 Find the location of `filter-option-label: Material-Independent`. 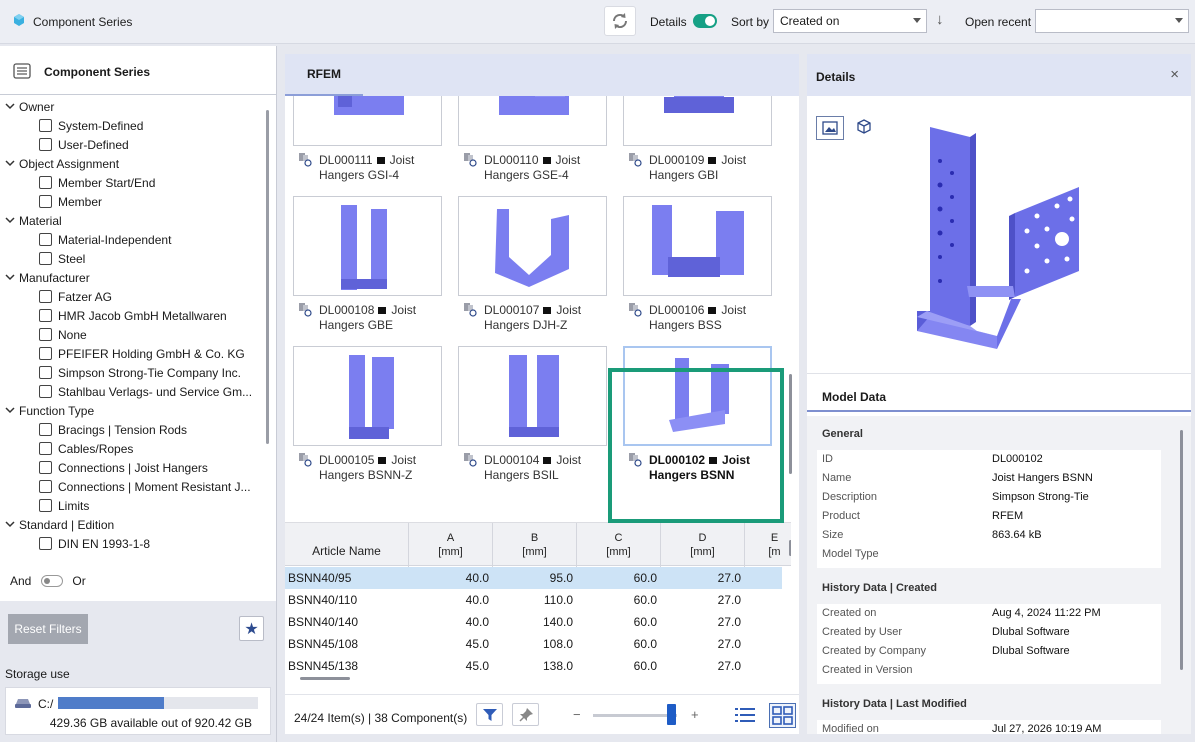

filter-option-label: Material-Independent is located at coordinates (115, 239).